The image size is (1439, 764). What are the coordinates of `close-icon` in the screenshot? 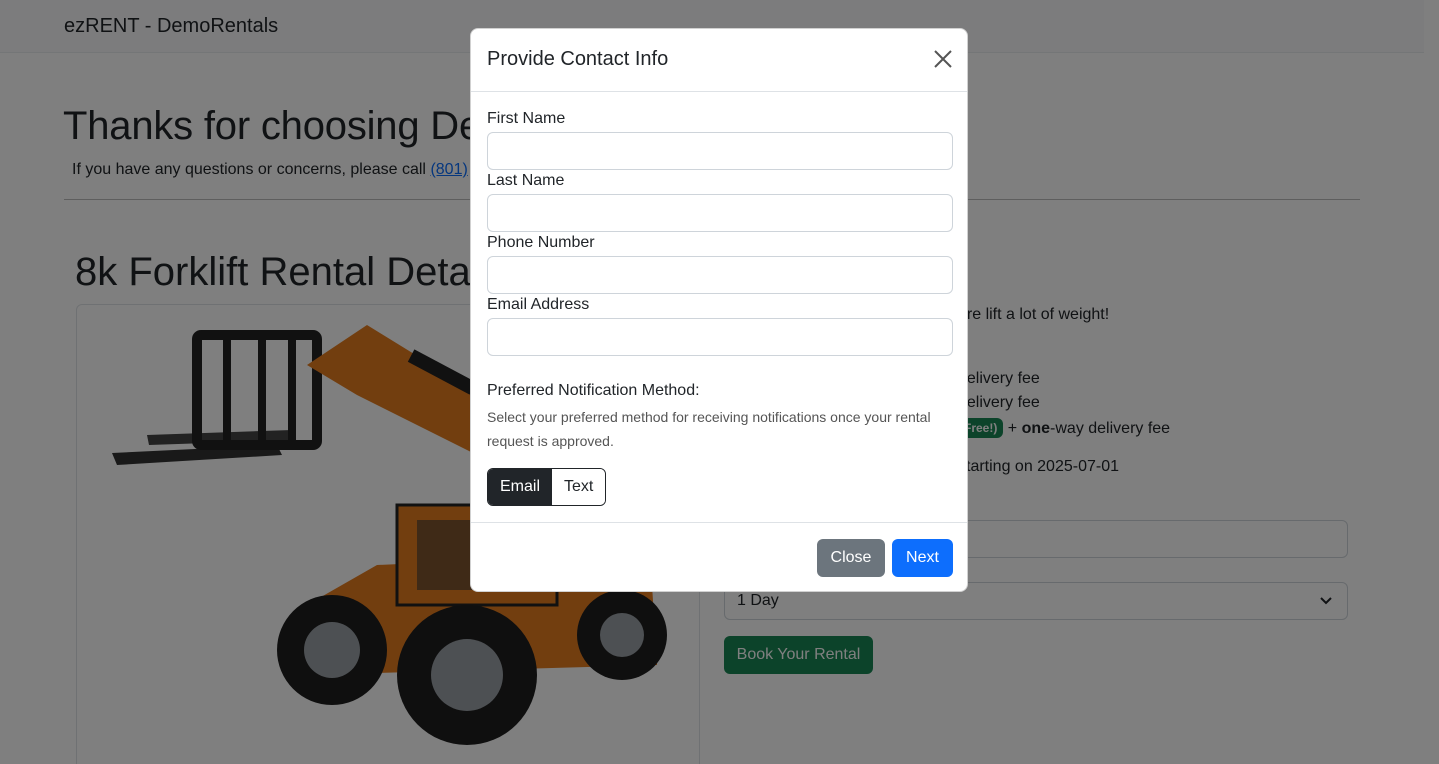 It's located at (943, 59).